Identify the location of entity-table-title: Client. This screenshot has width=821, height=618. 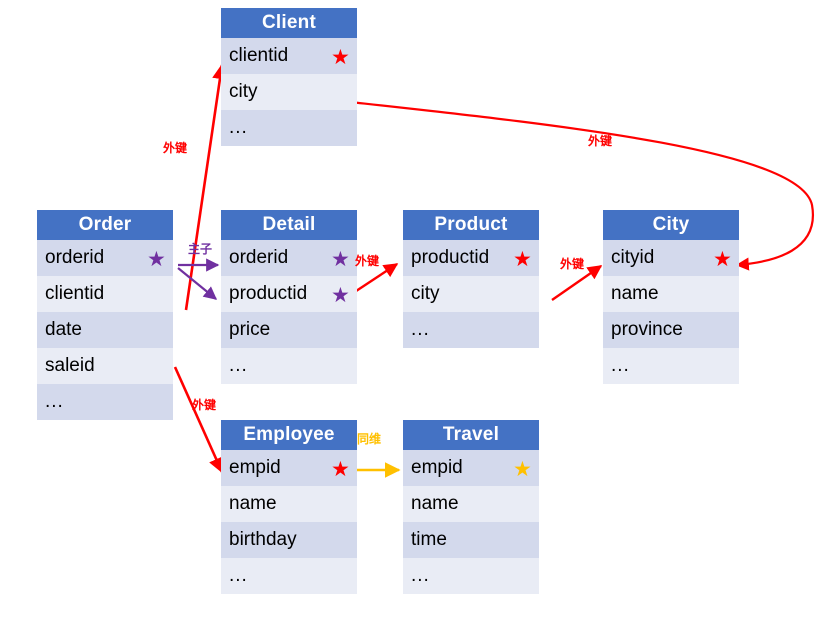
(289, 23).